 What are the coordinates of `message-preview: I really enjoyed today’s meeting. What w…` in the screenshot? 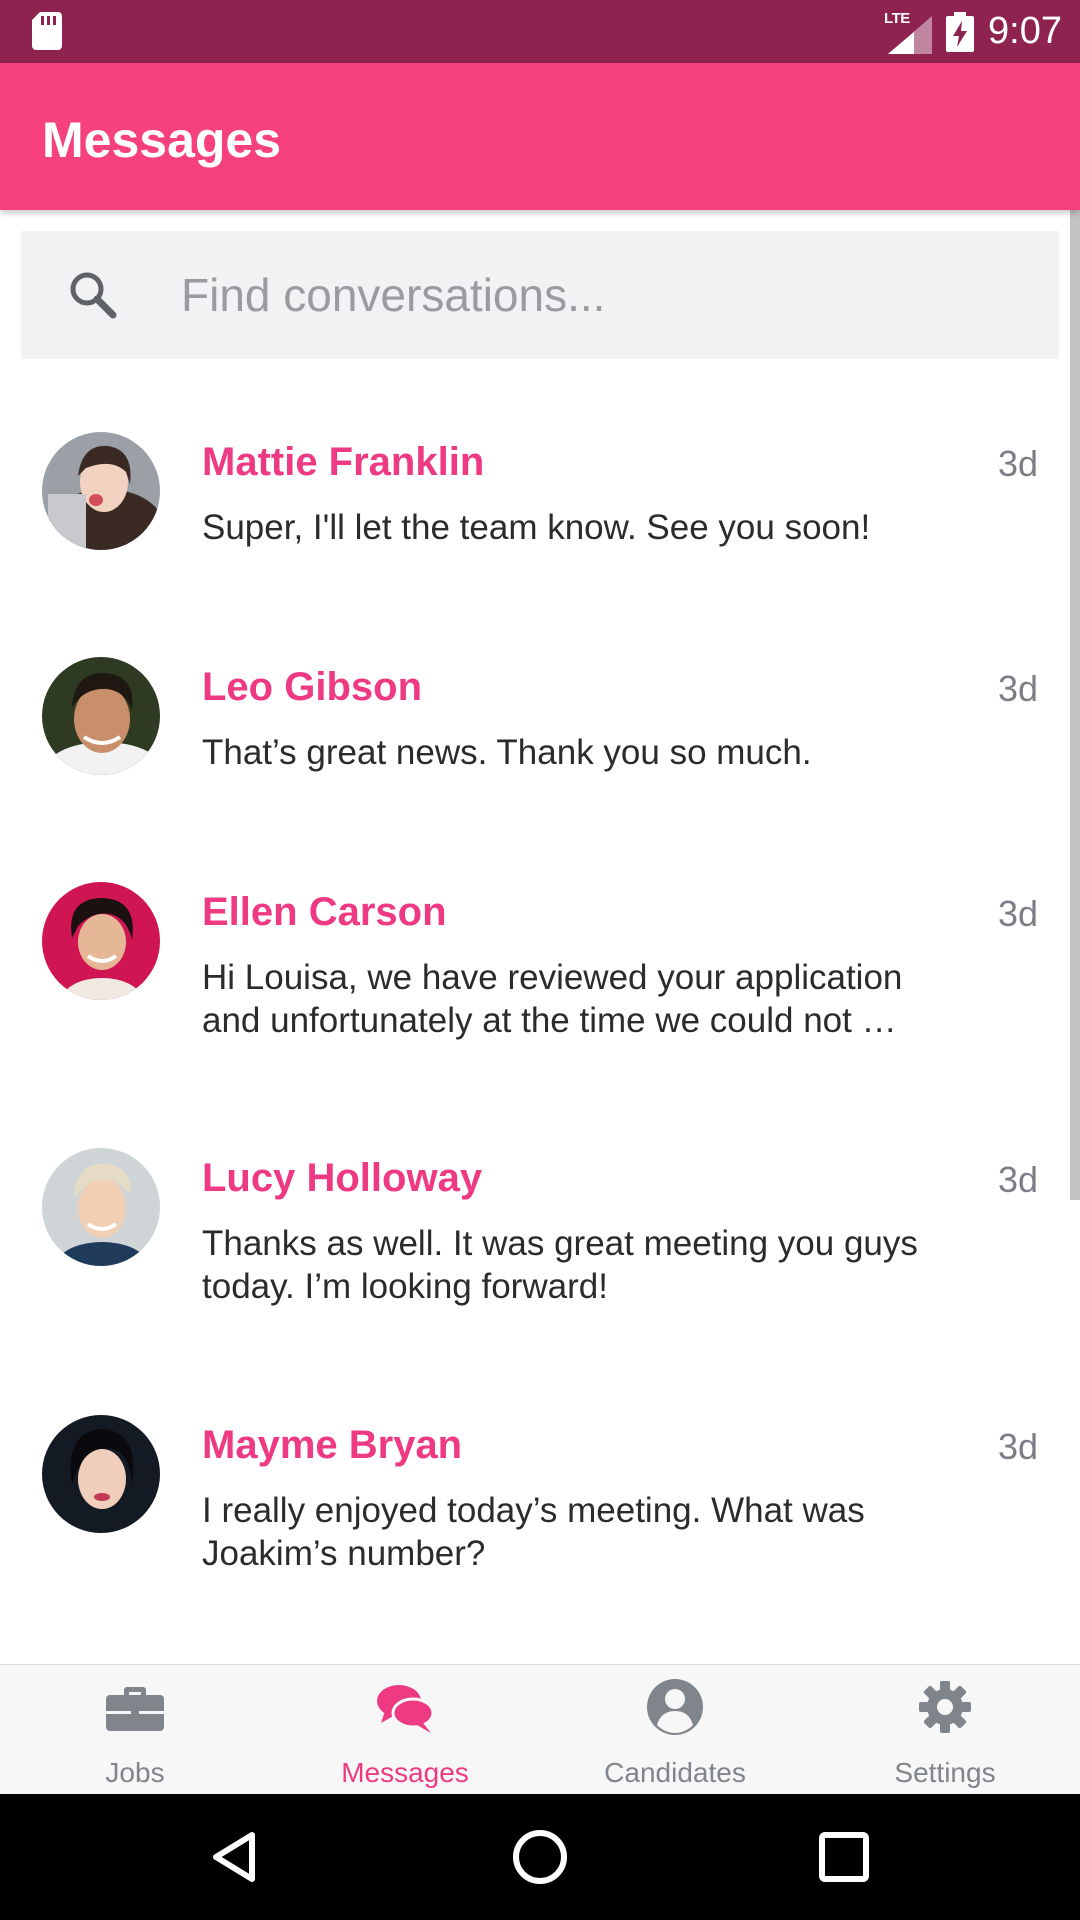 It's located at (533, 1532).